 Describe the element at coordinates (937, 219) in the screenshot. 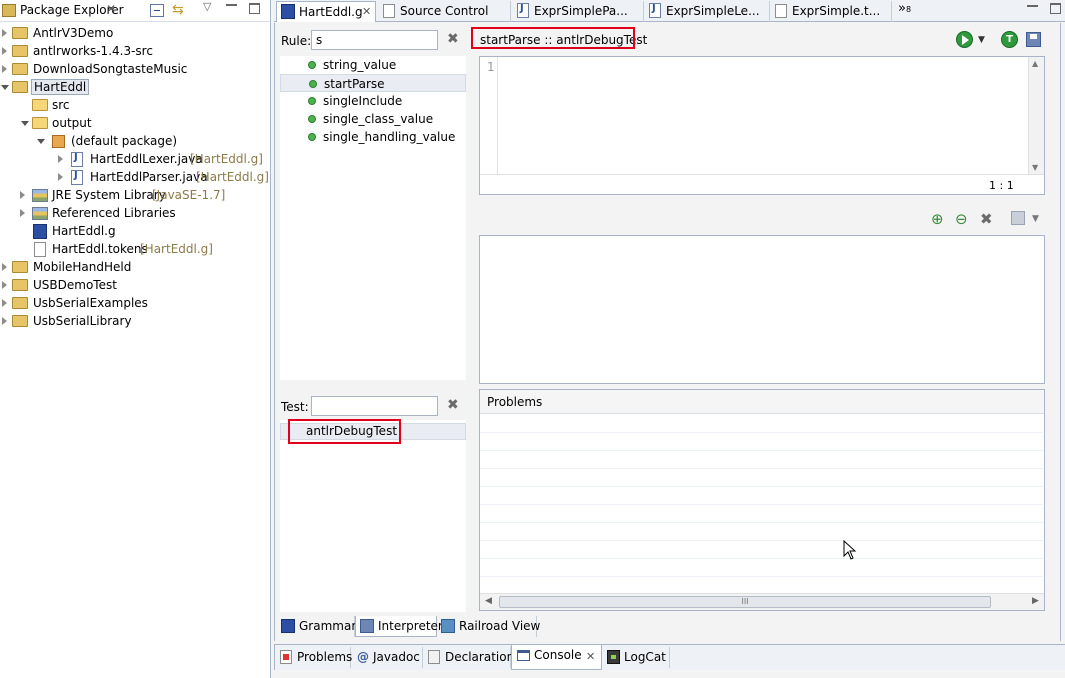

I see `zoom-in-icon: ⊕` at that location.